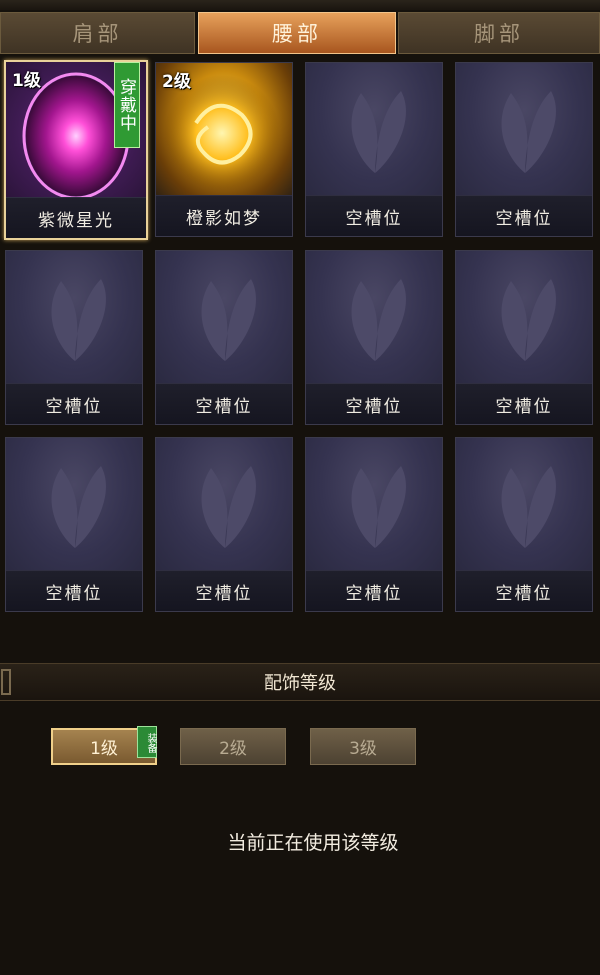 The width and height of the screenshot is (600, 975). Describe the element at coordinates (176, 82) in the screenshot. I see `item-level: 2级` at that location.